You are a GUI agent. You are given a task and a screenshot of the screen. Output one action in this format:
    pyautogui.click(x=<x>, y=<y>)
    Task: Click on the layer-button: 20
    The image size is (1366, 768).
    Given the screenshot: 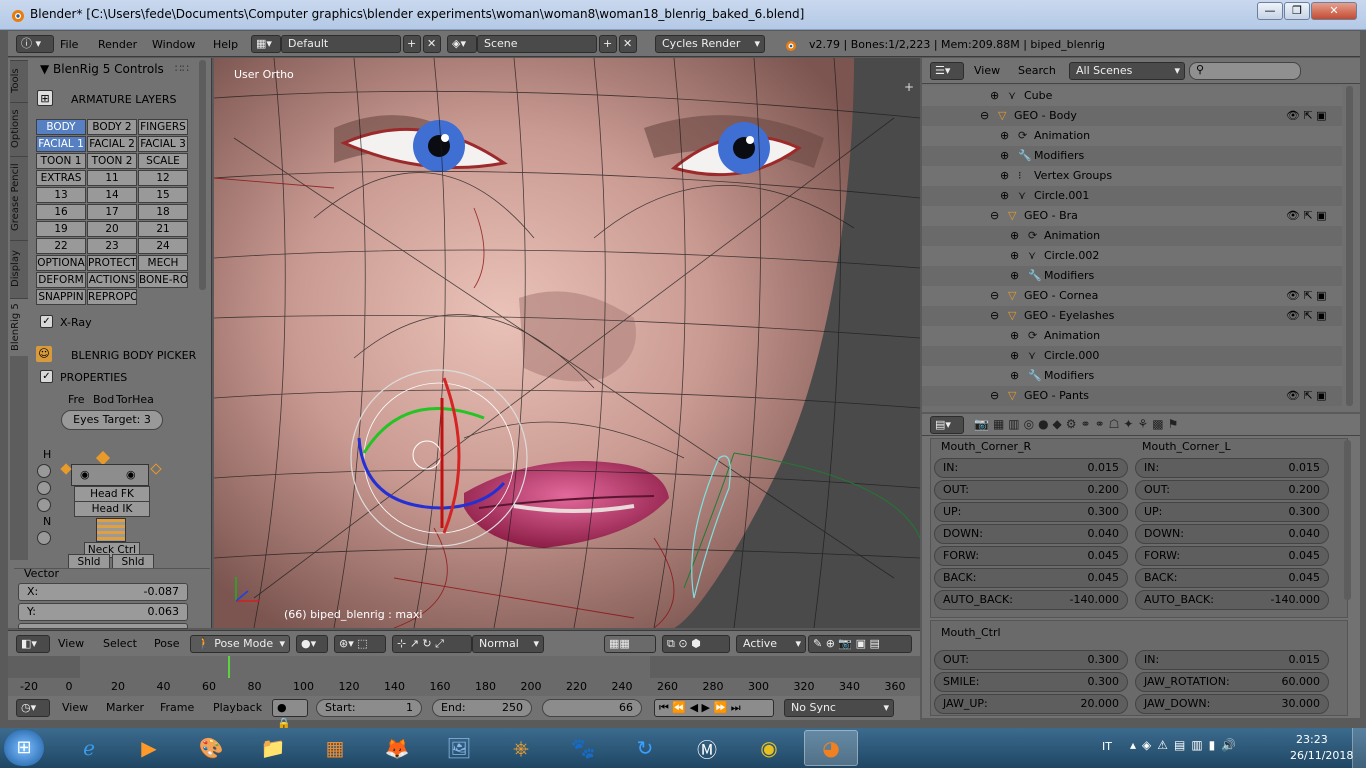 What is the action you would take?
    pyautogui.click(x=112, y=229)
    